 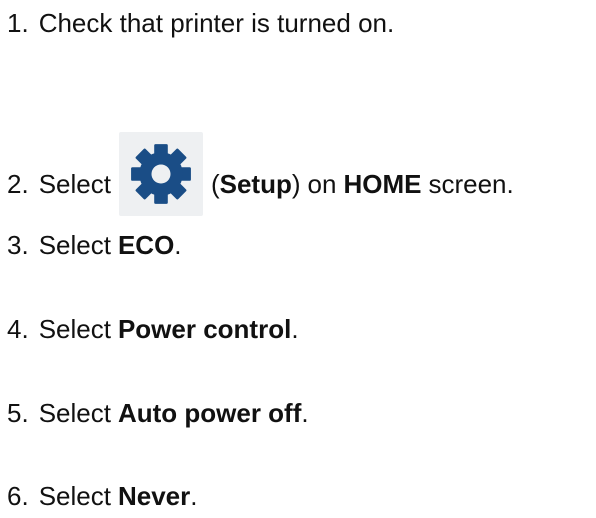 What do you see at coordinates (471, 184) in the screenshot?
I see `step-text-post: screen.` at bounding box center [471, 184].